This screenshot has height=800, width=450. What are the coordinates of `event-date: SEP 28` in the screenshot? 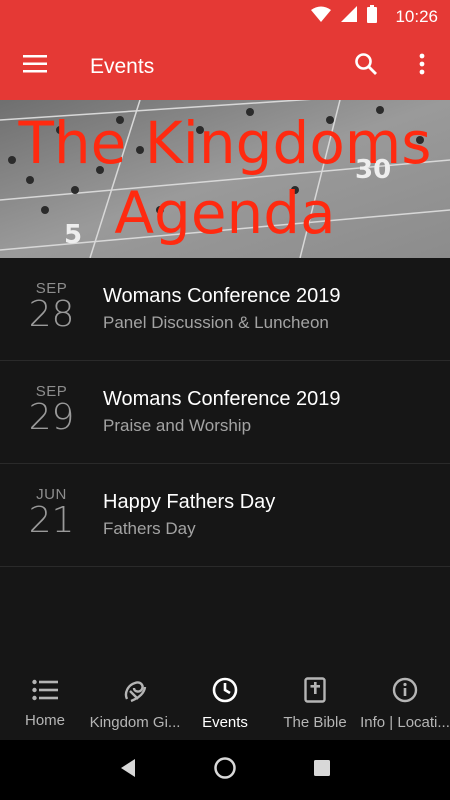 It's located at (51, 308).